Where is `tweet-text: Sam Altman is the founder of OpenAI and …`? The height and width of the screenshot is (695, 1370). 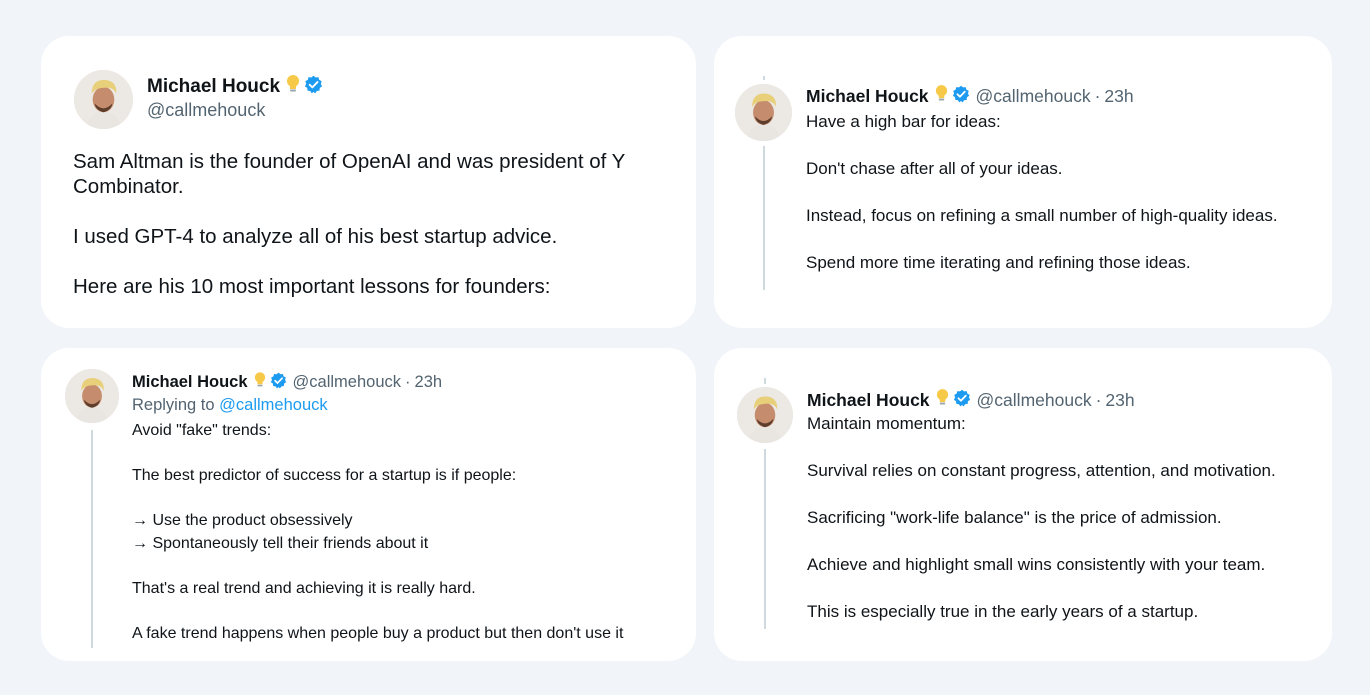 tweet-text: Sam Altman is the founder of OpenAI and … is located at coordinates (349, 224).